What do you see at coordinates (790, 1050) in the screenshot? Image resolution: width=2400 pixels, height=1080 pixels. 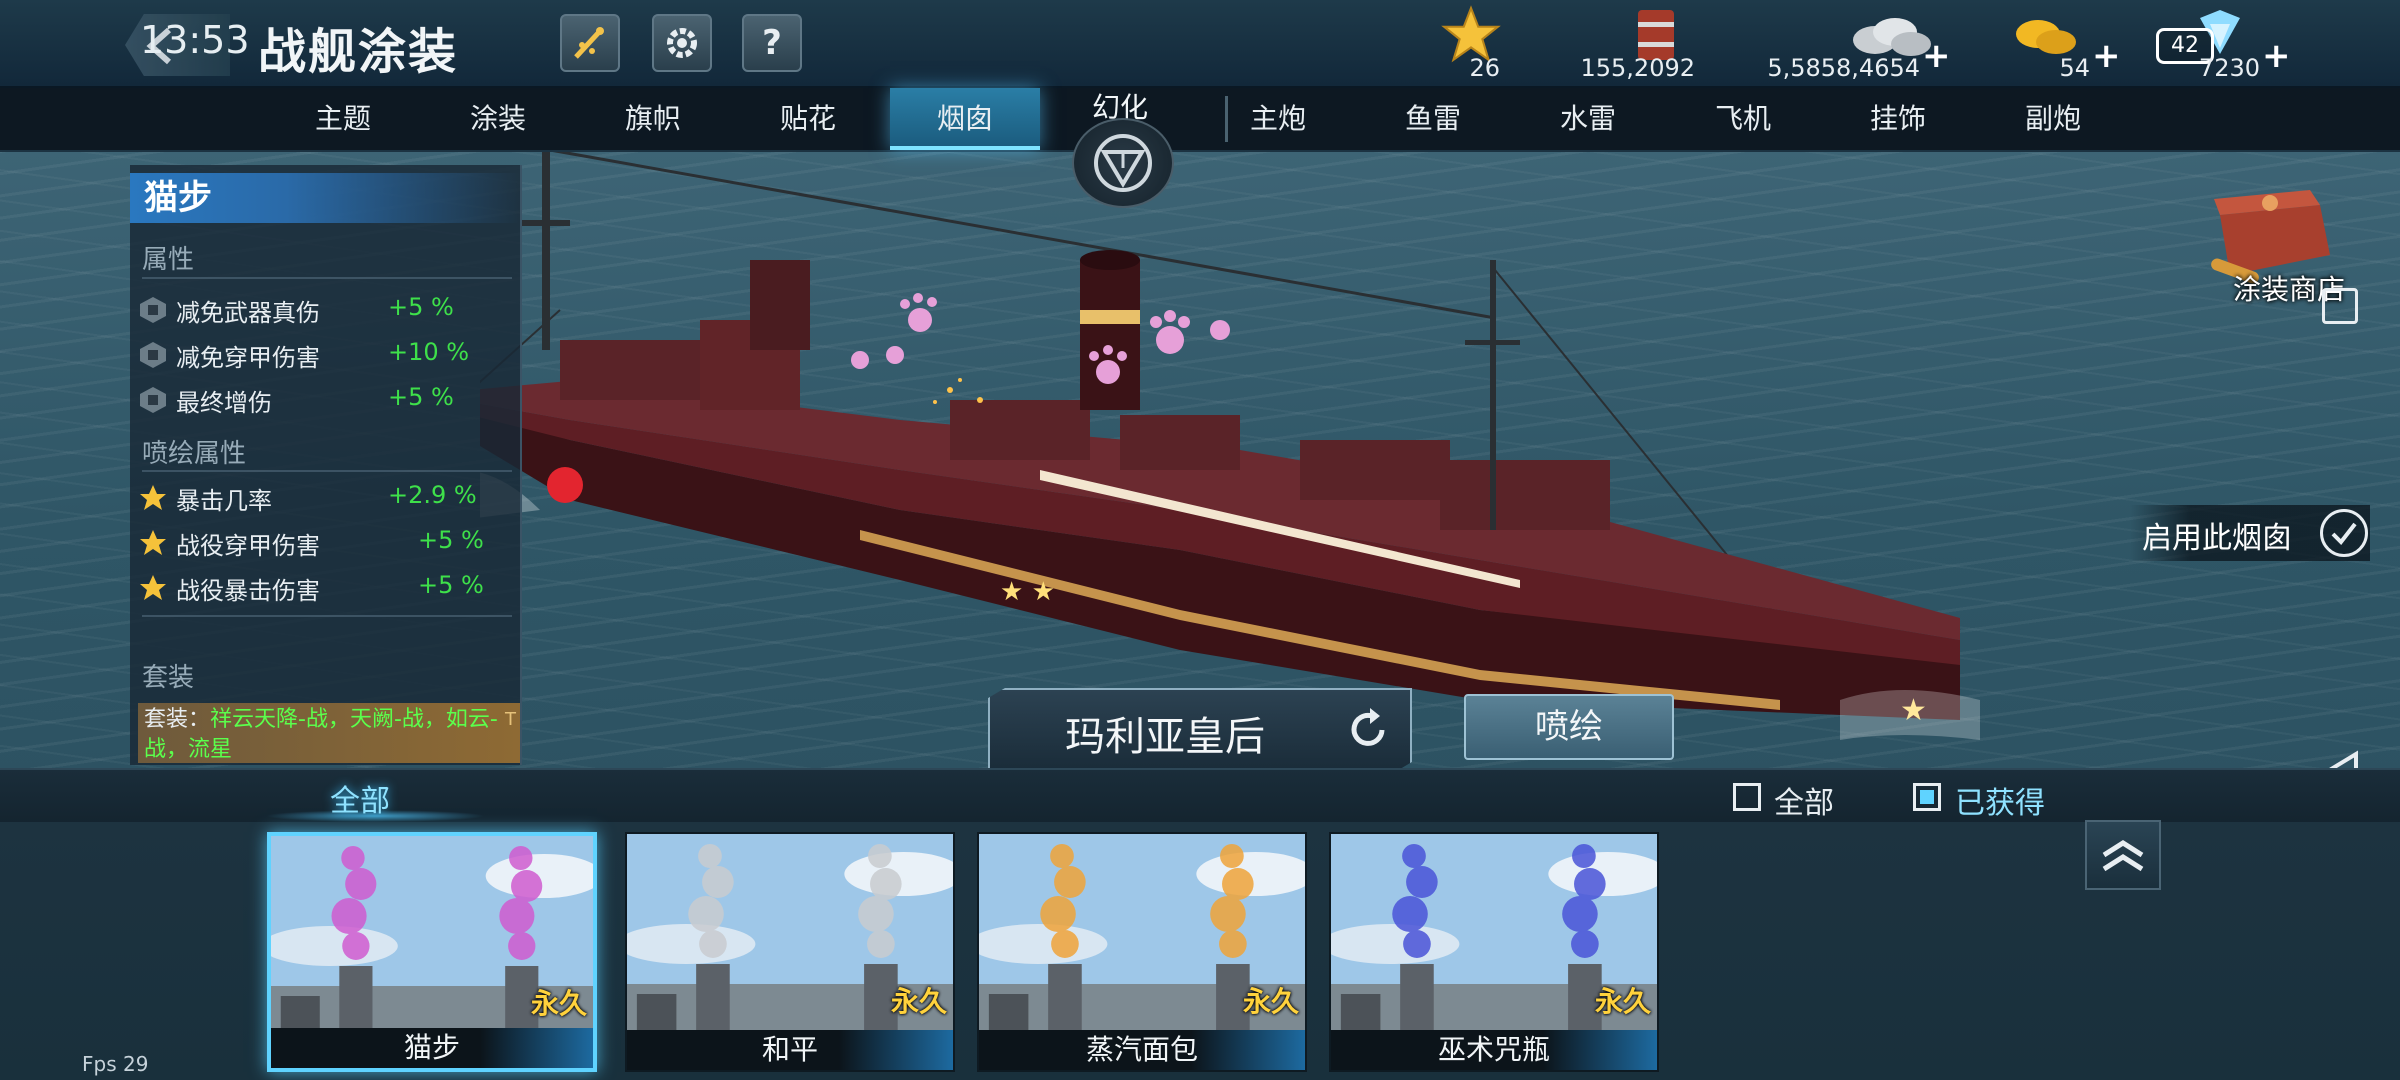 I see `card-name: 和平` at bounding box center [790, 1050].